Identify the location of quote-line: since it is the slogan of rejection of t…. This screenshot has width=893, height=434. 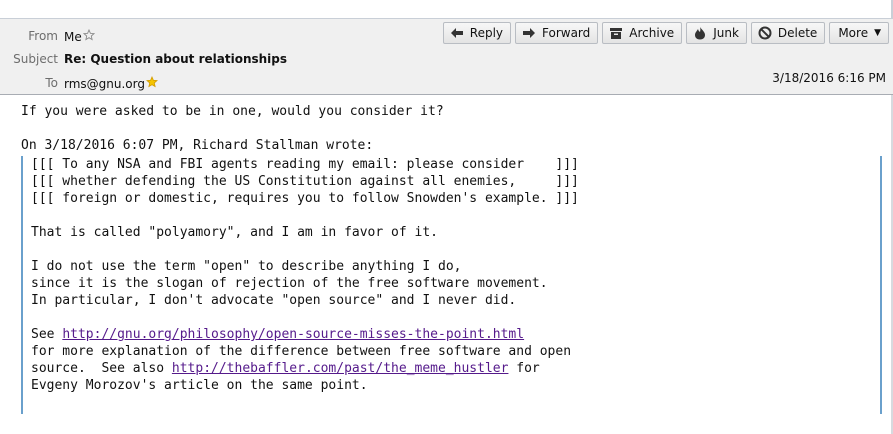
(289, 283).